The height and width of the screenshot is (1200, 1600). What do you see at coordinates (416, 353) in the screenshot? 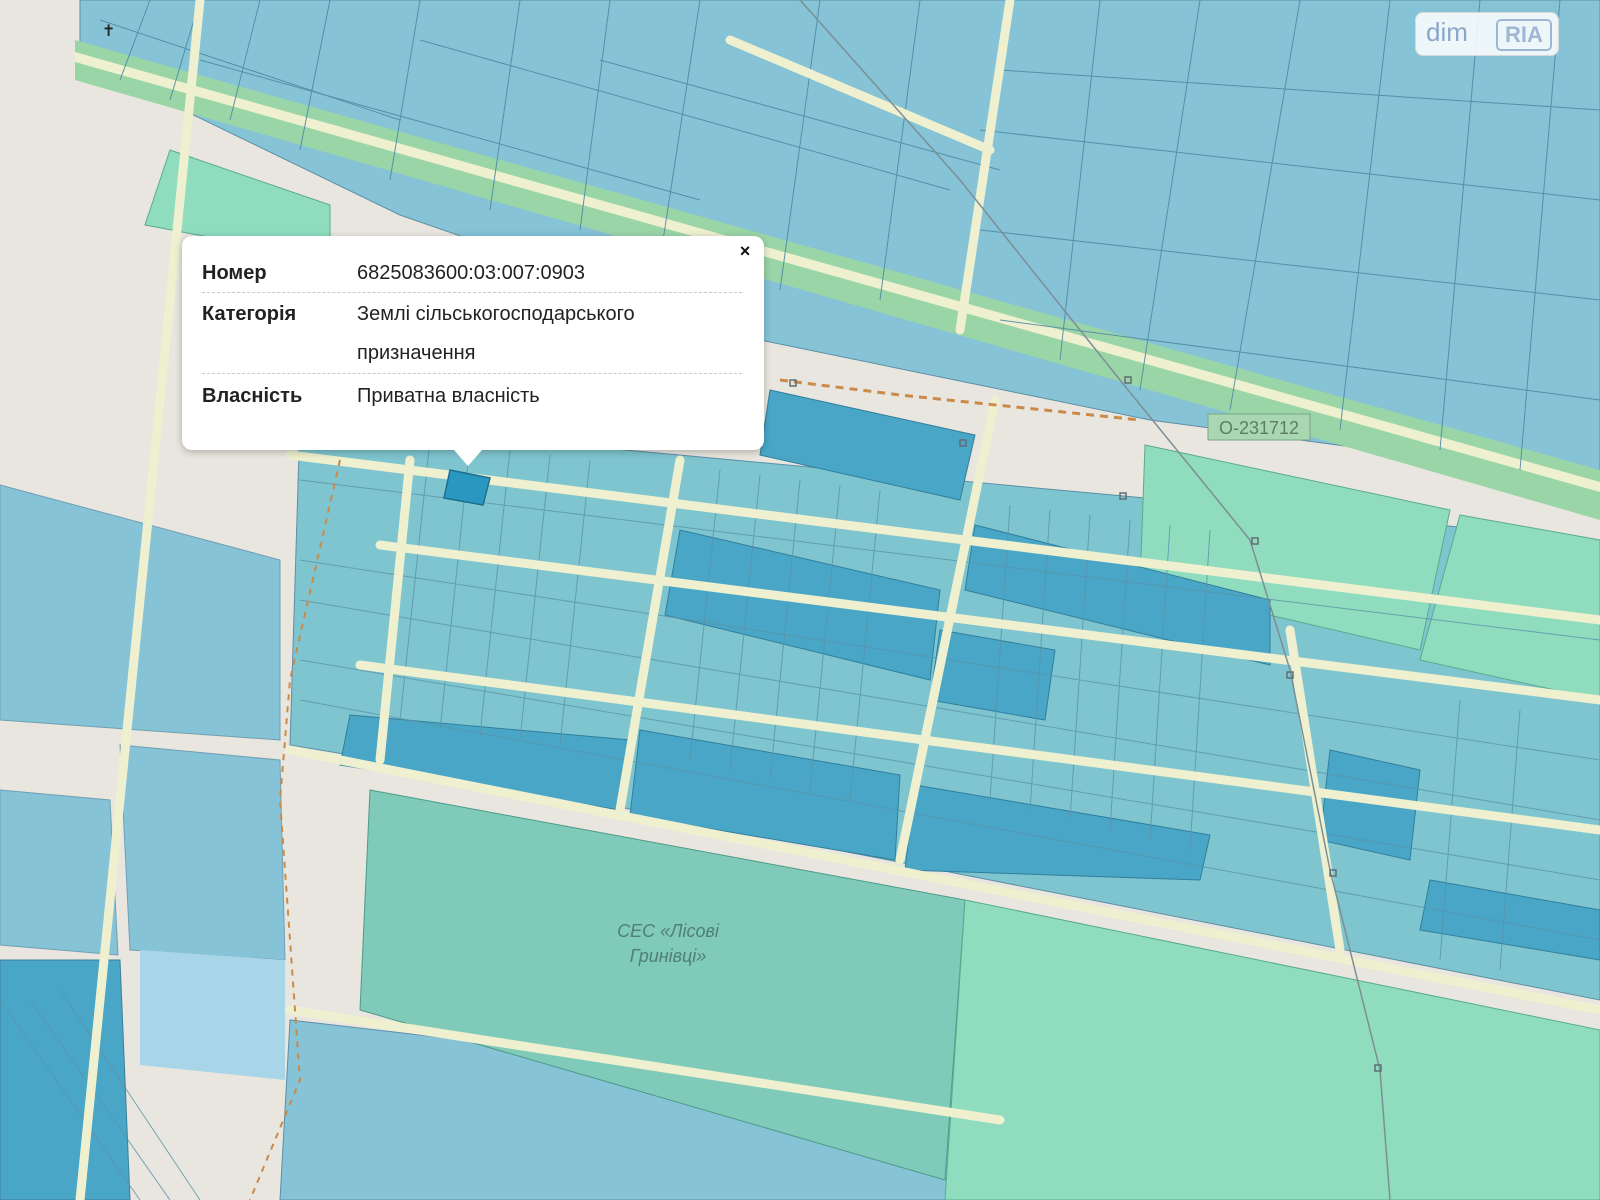
I see `popup-value-category-line2: призначення` at bounding box center [416, 353].